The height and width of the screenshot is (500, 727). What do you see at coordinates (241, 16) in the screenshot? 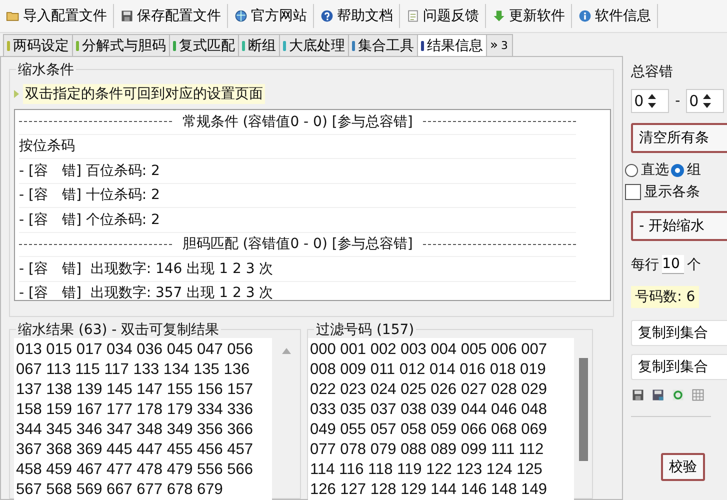
I see `globe-icon` at bounding box center [241, 16].